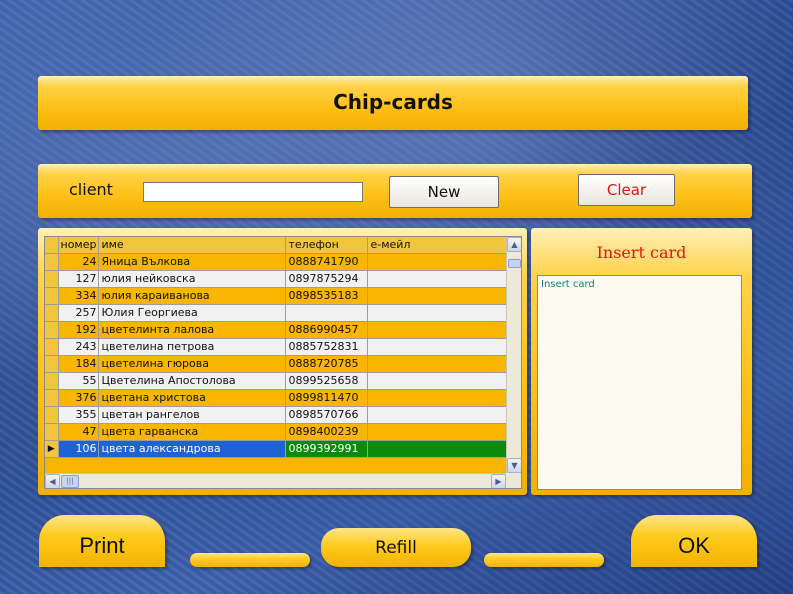  I want to click on cell-name: цветана христова, so click(192, 398).